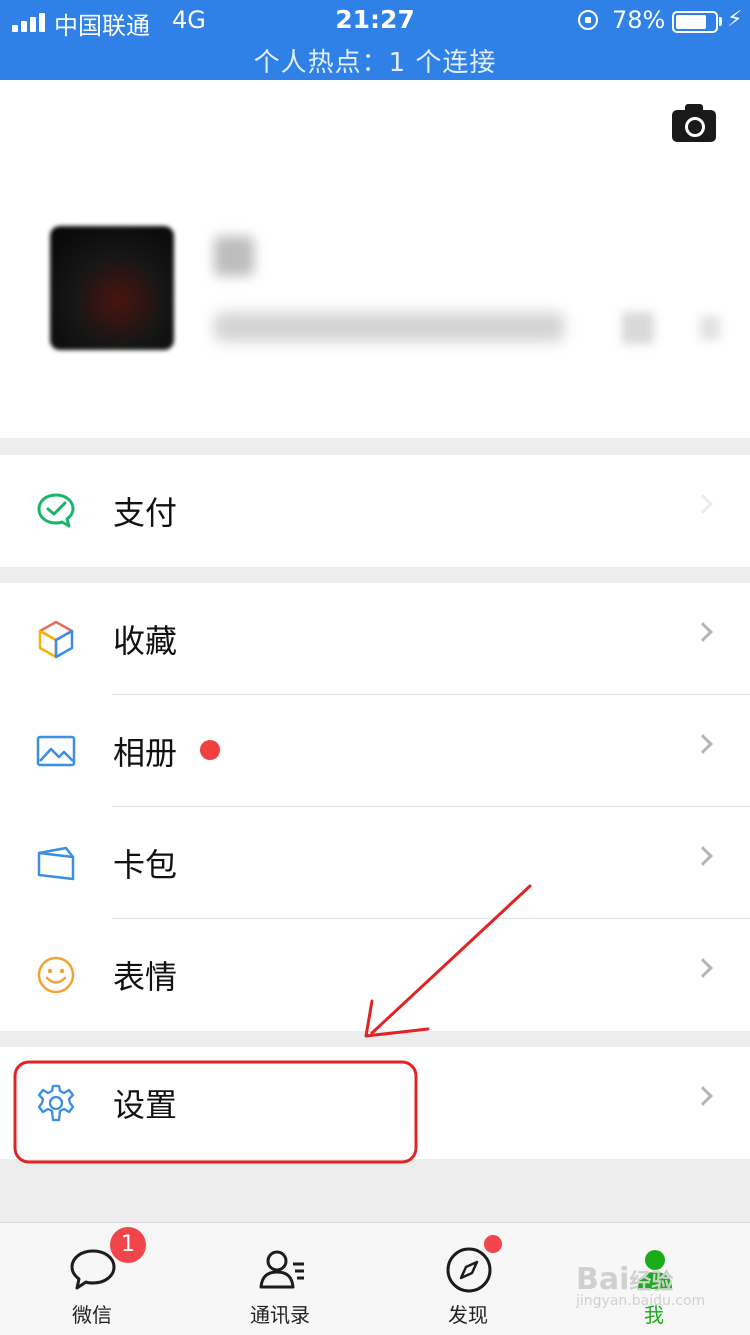 The width and height of the screenshot is (750, 1335). What do you see at coordinates (375, 975) in the screenshot?
I see `menu-item-stickers: 表情` at bounding box center [375, 975].